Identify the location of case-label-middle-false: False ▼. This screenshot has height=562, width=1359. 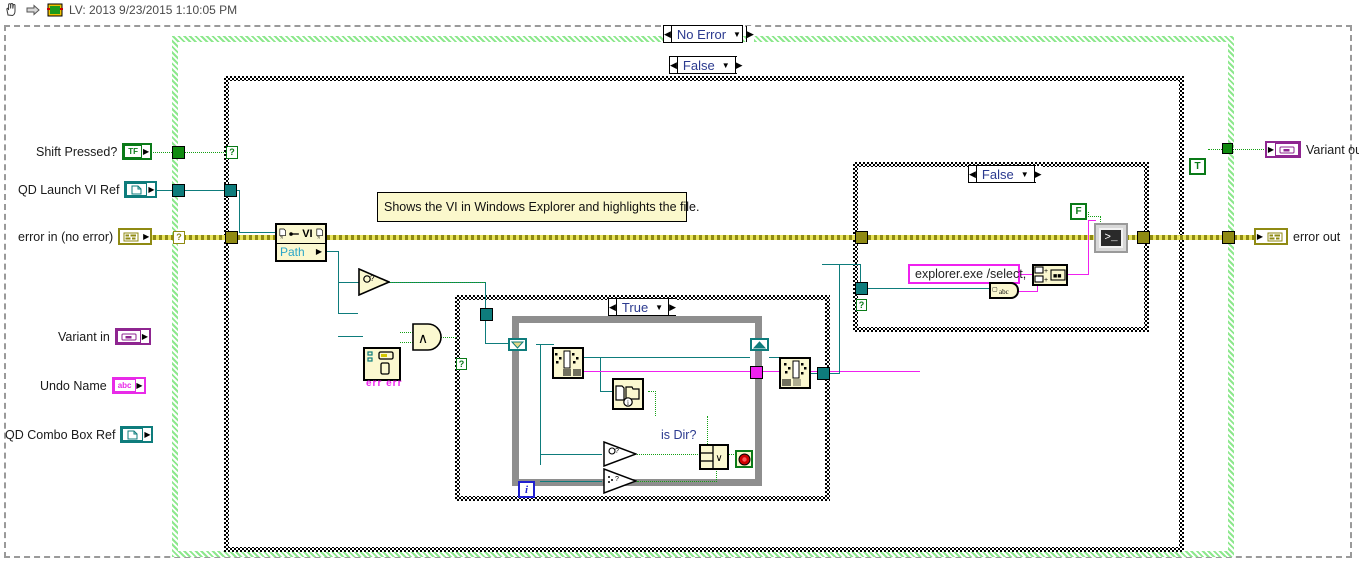
(706, 65).